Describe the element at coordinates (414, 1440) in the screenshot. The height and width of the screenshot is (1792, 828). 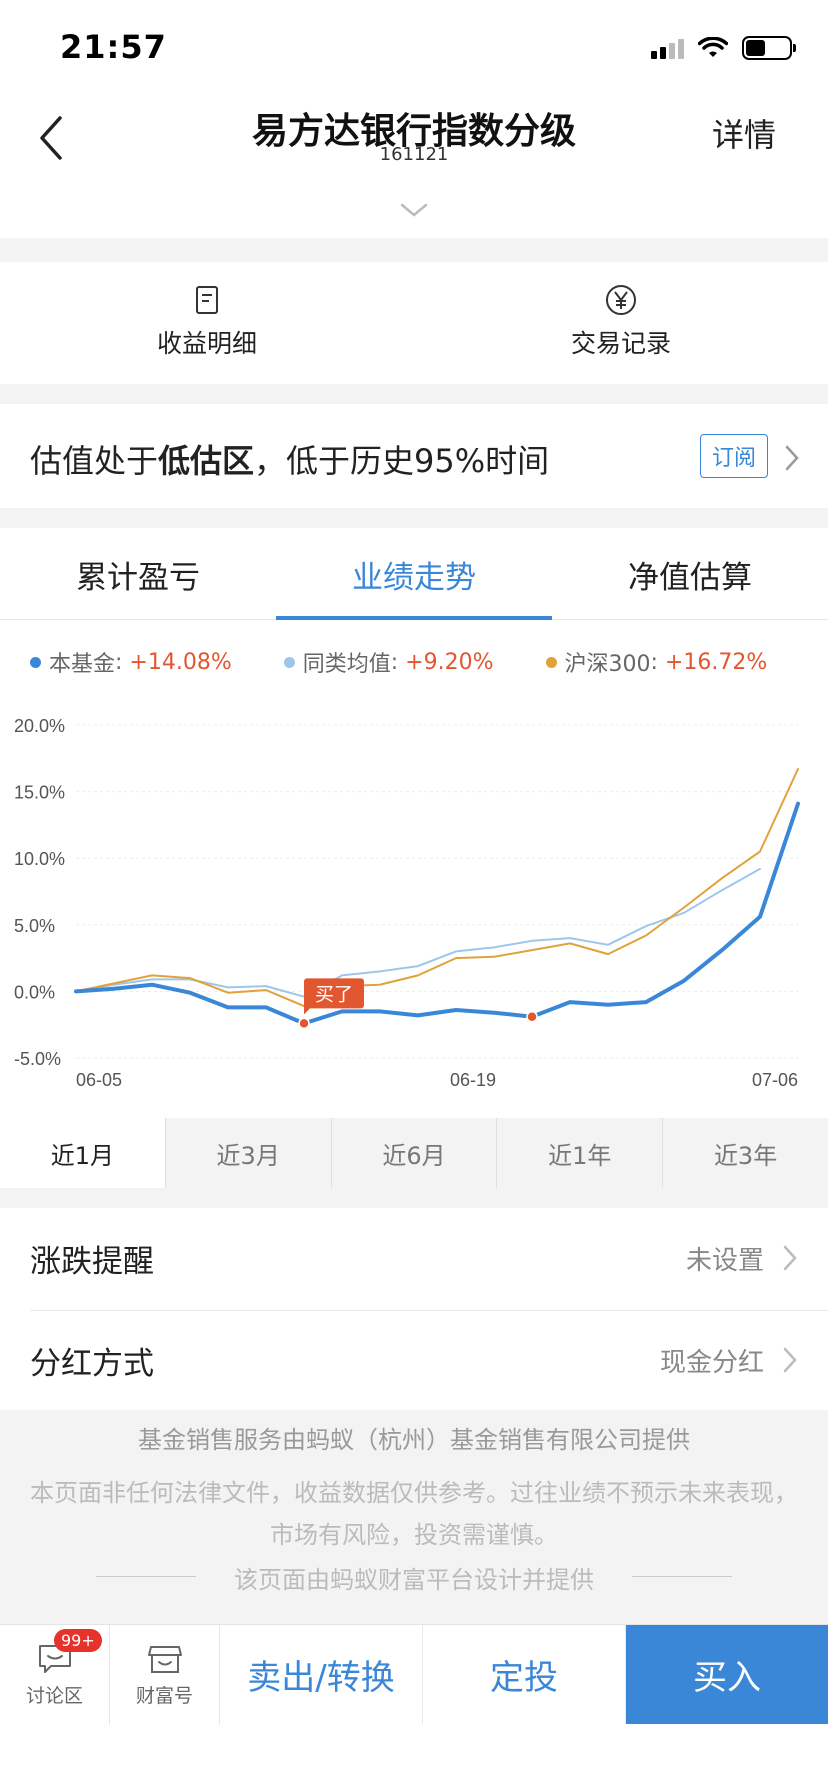
I see `sales-service-text: 基金销售服务由蚂蚁（杭州）基金销售有限公司提供` at that location.